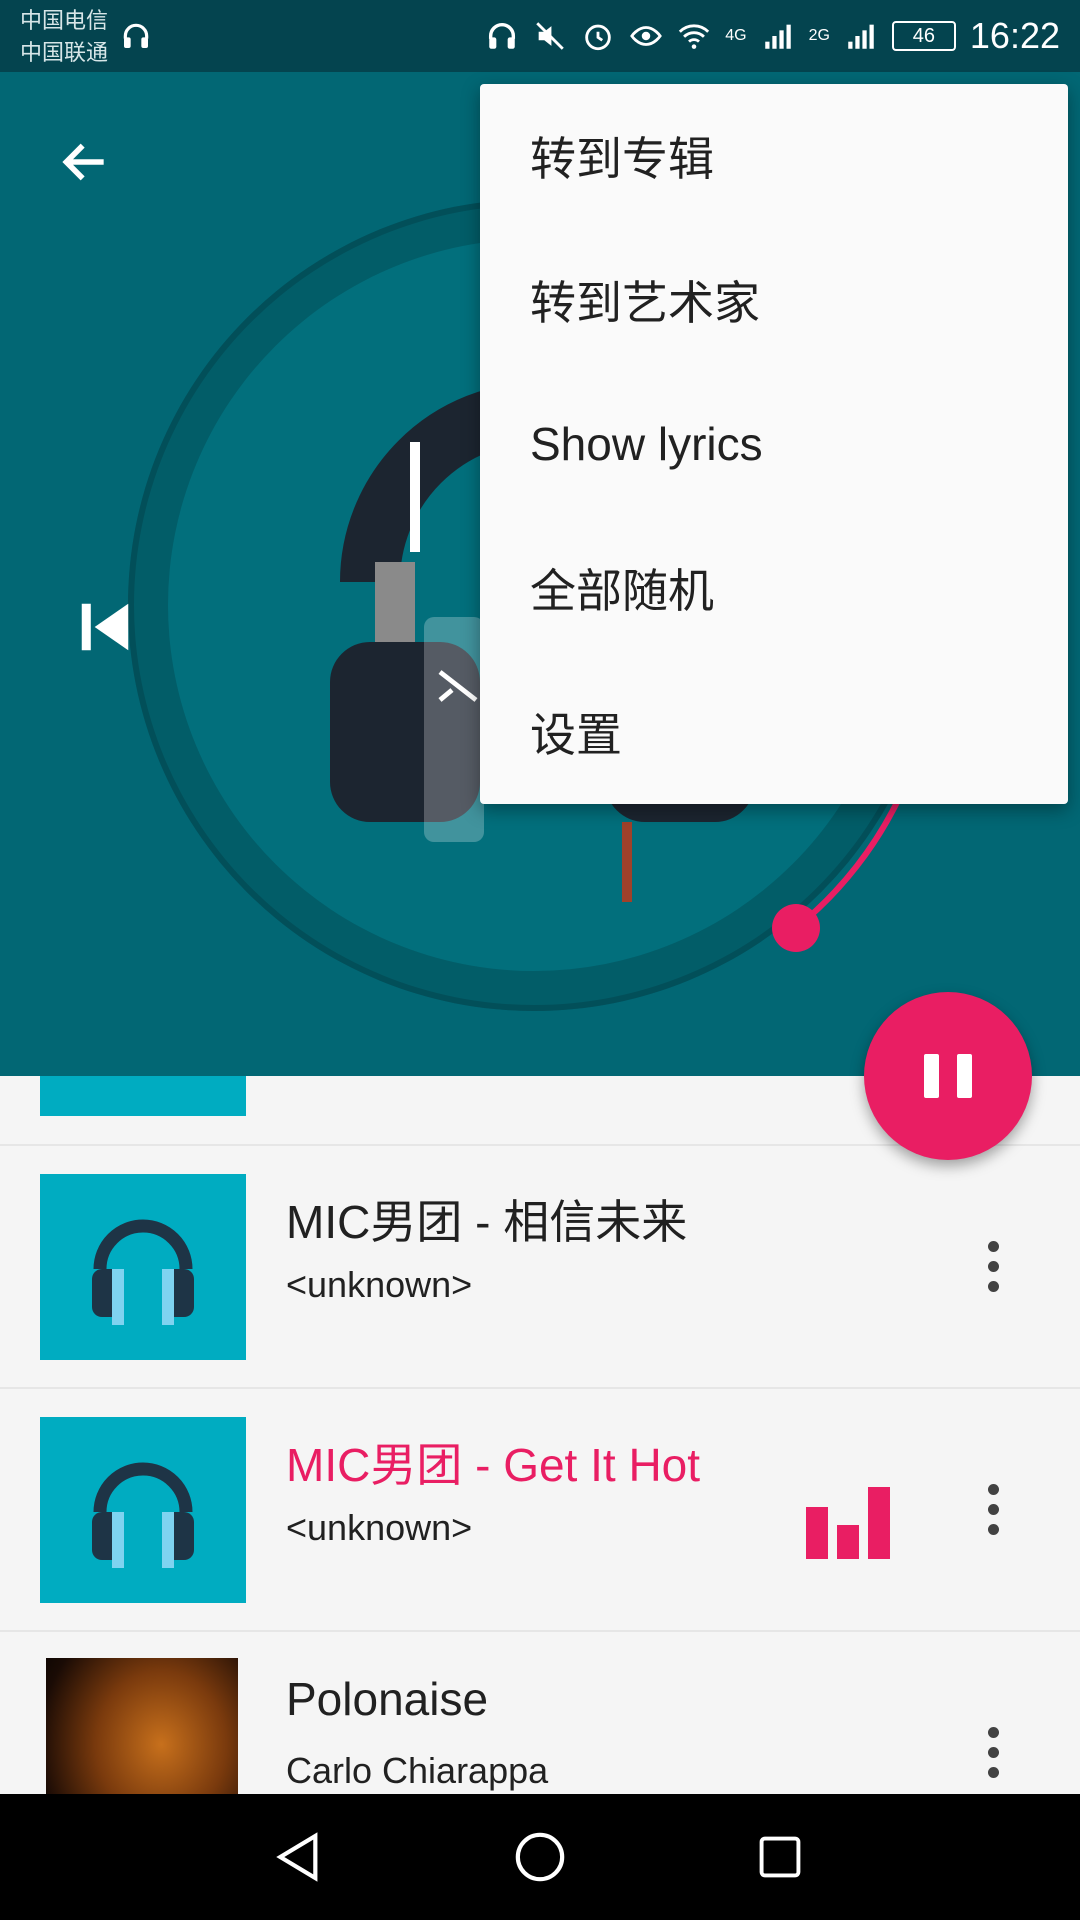  Describe the element at coordinates (387, 1699) in the screenshot. I see `song-title: Polonaise` at that location.